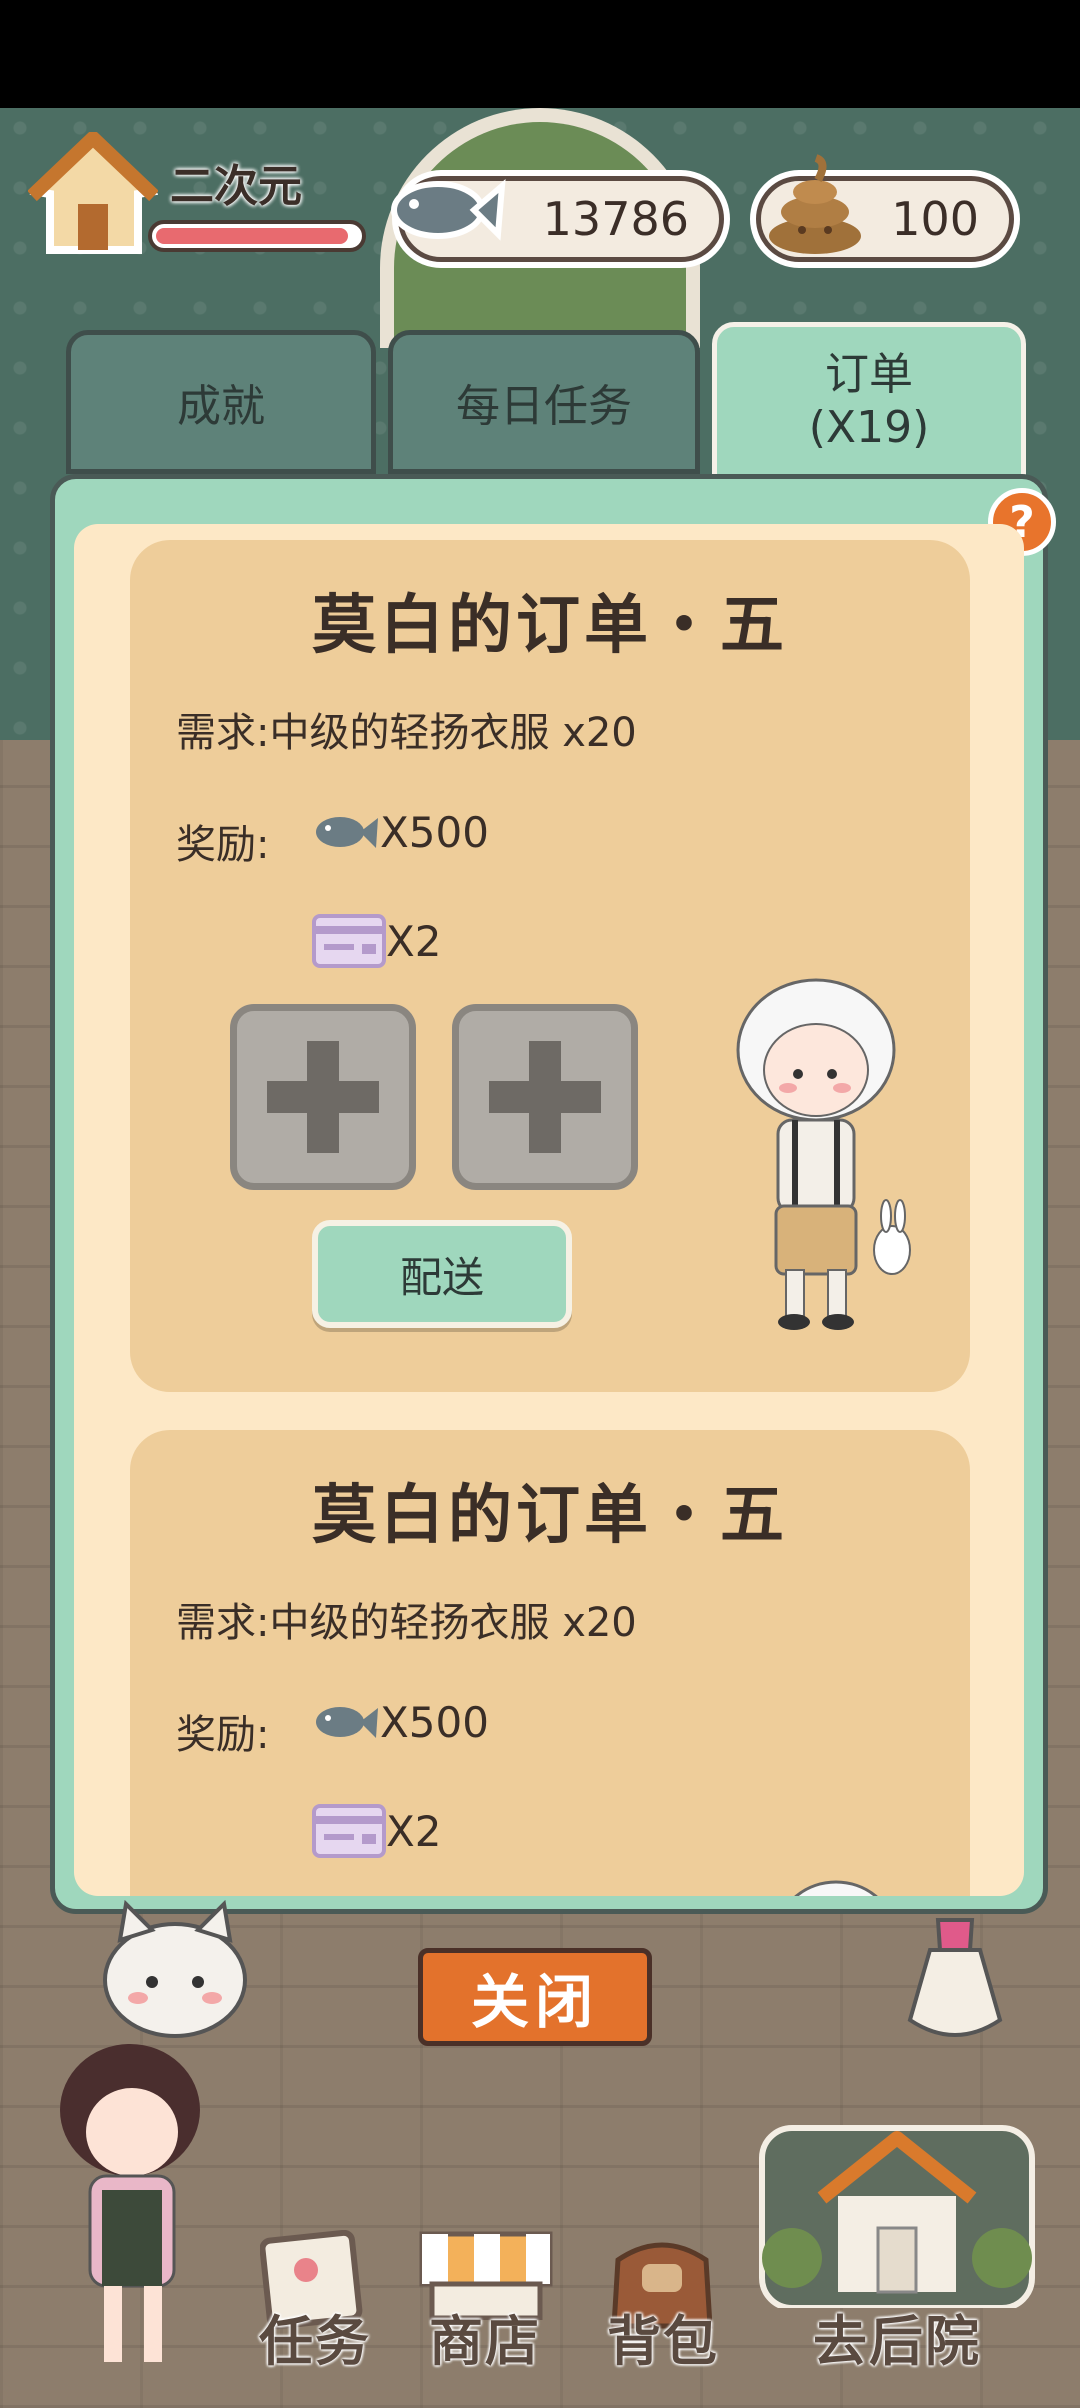  I want to click on deliver-button: 配送, so click(442, 1274).